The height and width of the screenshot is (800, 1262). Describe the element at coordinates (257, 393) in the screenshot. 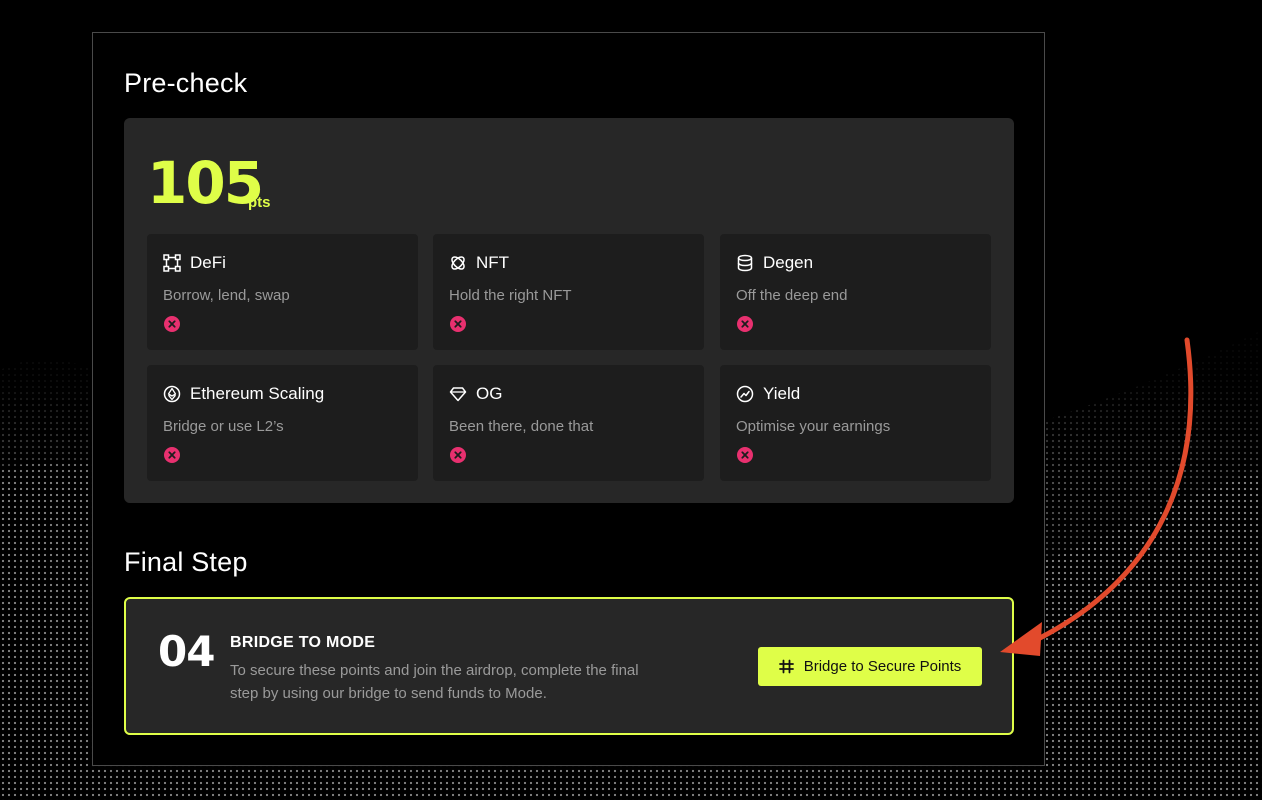

I see `tile-title: Ethereum Scaling` at that location.